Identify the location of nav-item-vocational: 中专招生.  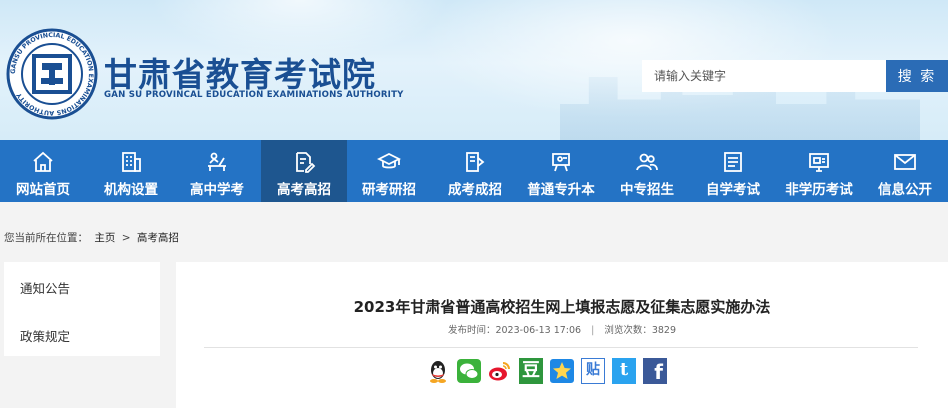
(647, 171).